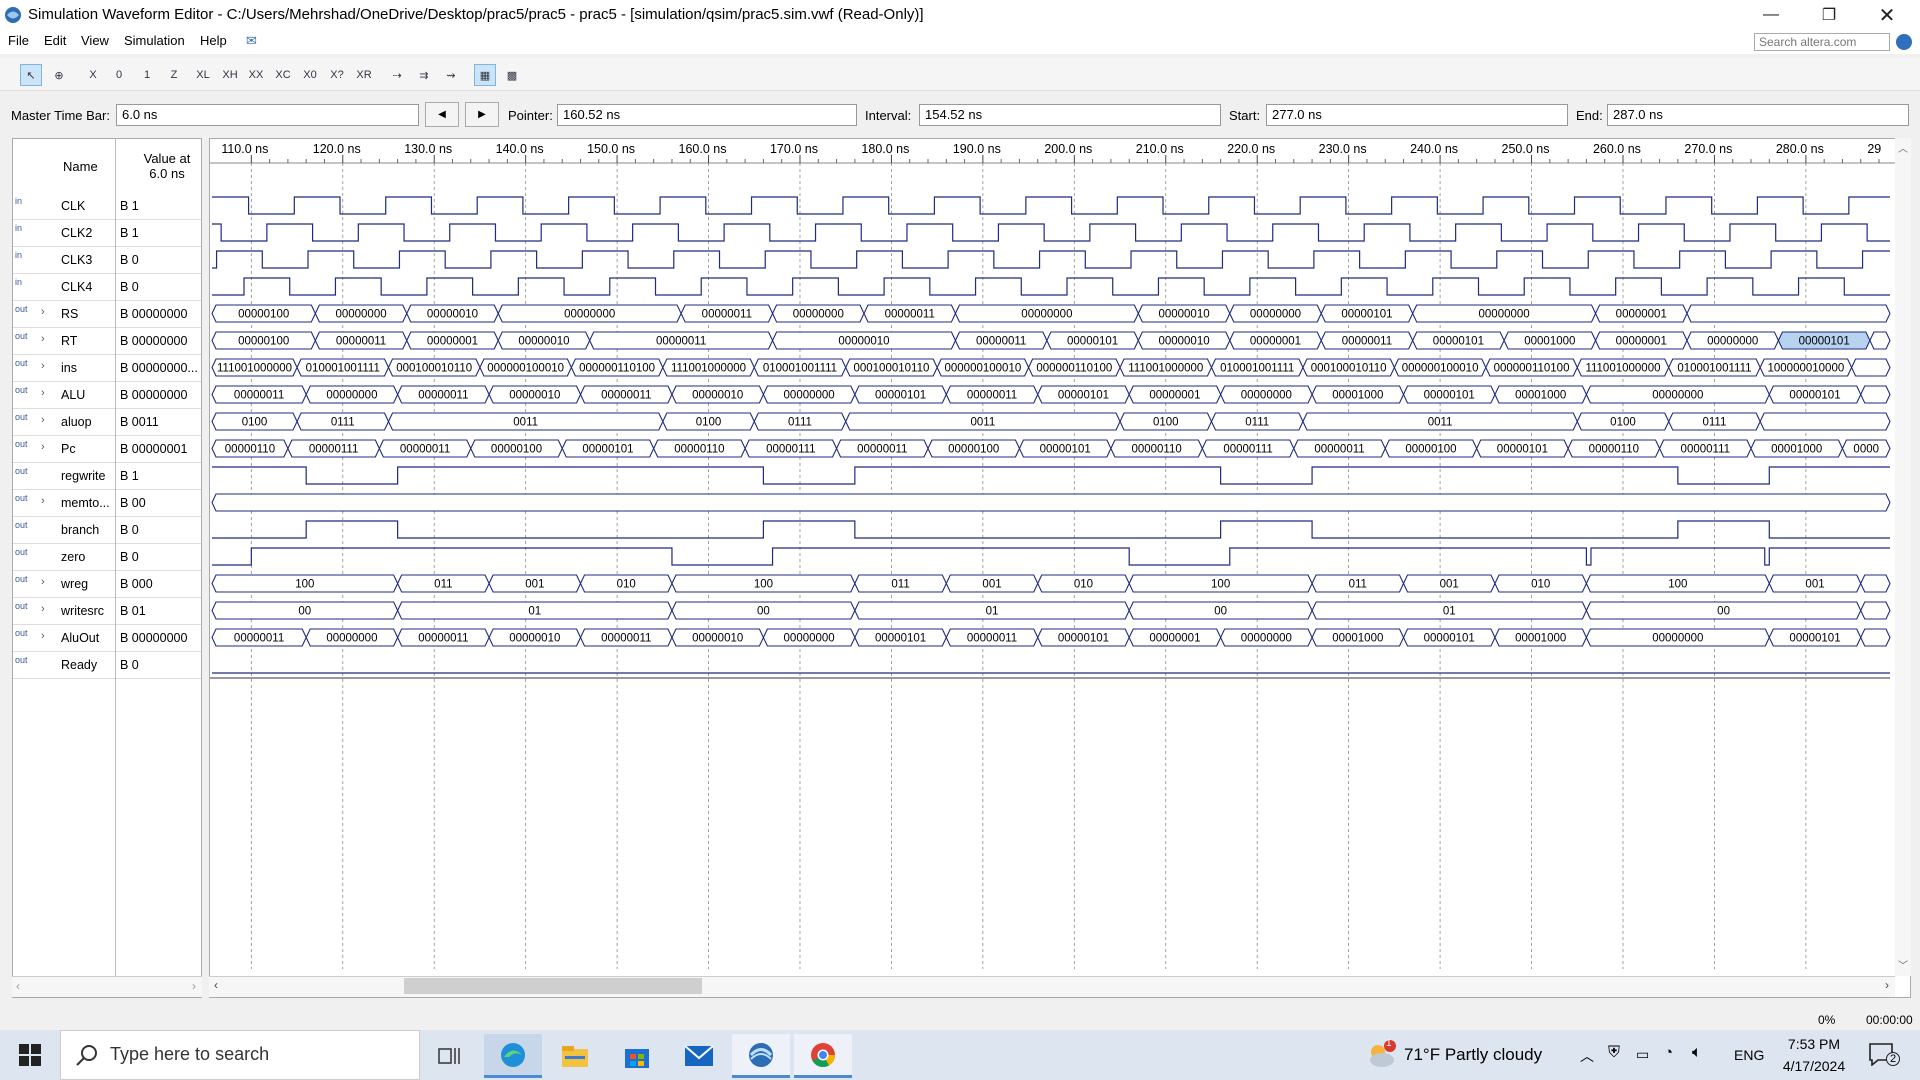 This screenshot has height=1080, width=1920. What do you see at coordinates (216, 985) in the screenshot?
I see `hscroll-left-icon: ‹` at bounding box center [216, 985].